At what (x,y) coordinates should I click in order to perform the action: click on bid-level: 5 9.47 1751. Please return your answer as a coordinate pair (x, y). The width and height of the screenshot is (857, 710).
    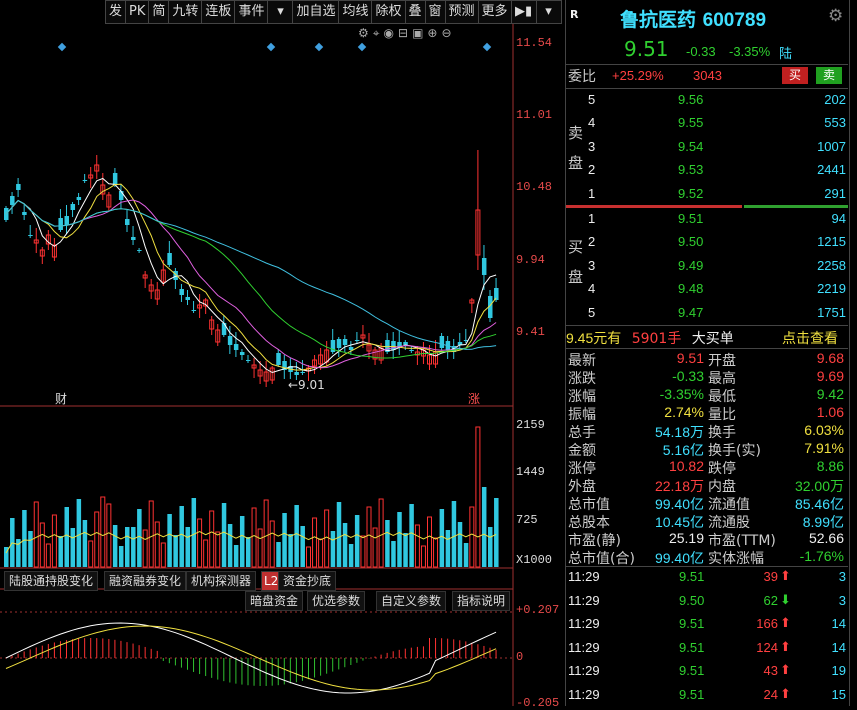
    Looking at the image, I should click on (707, 316).